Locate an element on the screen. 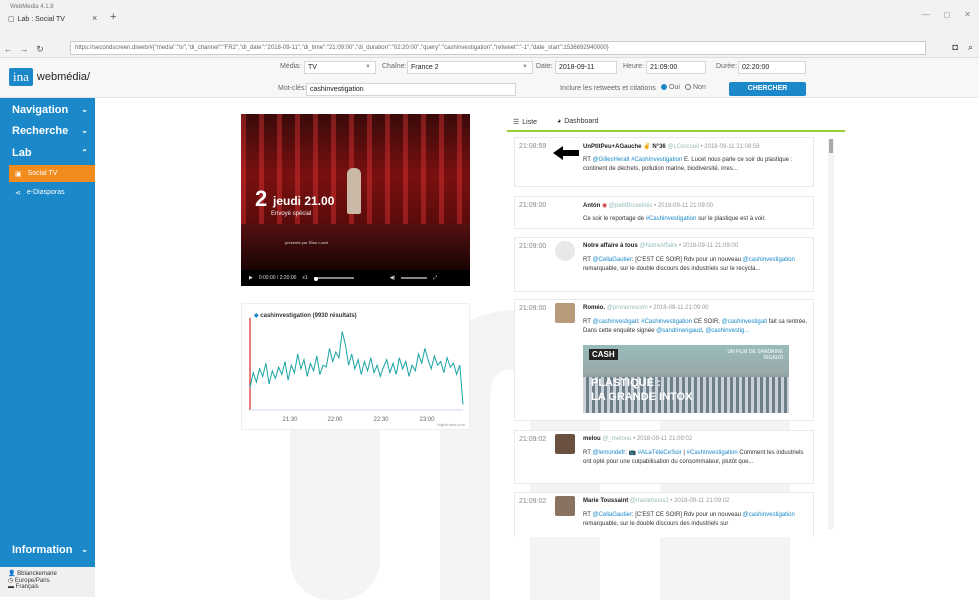 This screenshot has width=979, height=600. timezone-select: ◷ Europe/Paris is located at coordinates (47, 580).